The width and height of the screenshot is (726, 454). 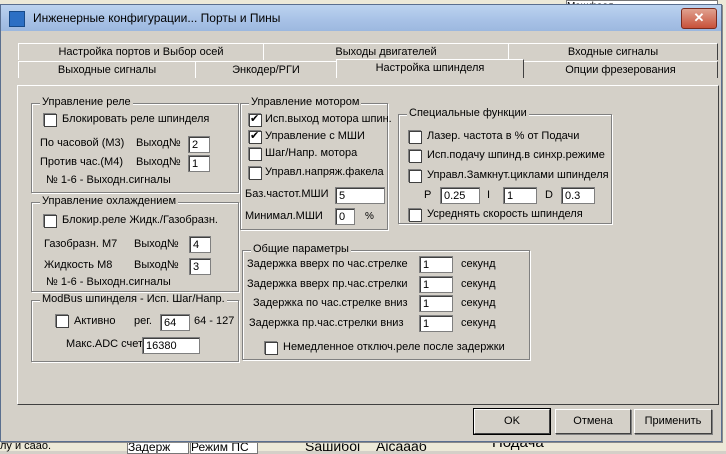 I want to click on pid-p-input: 0.25, so click(x=460, y=195).